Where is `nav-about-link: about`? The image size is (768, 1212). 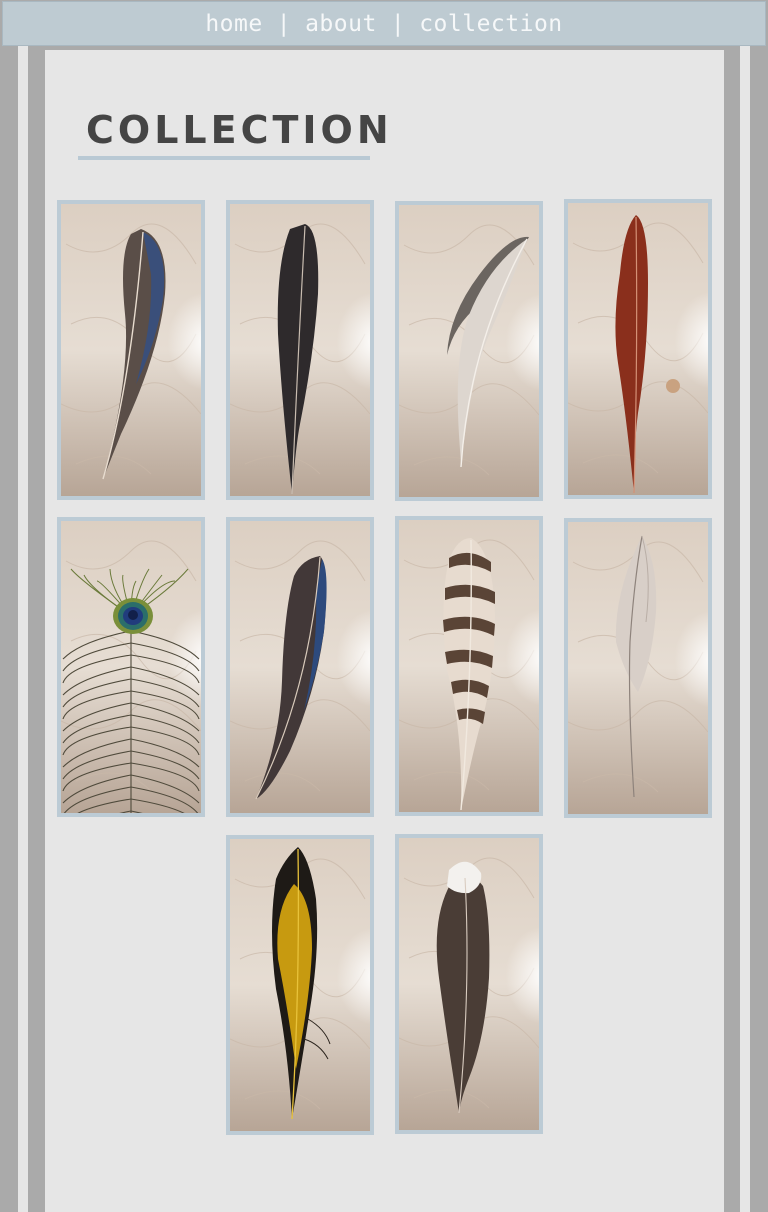 nav-about-link: about is located at coordinates (341, 24).